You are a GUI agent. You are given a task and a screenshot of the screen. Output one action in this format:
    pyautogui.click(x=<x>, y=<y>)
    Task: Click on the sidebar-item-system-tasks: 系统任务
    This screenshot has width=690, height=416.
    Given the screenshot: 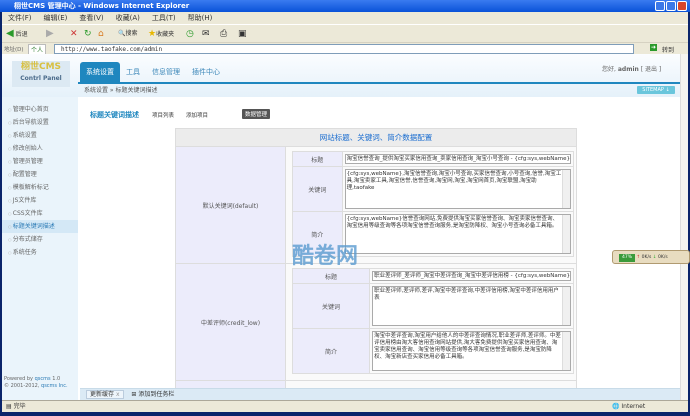 What is the action you would take?
    pyautogui.click(x=40, y=252)
    